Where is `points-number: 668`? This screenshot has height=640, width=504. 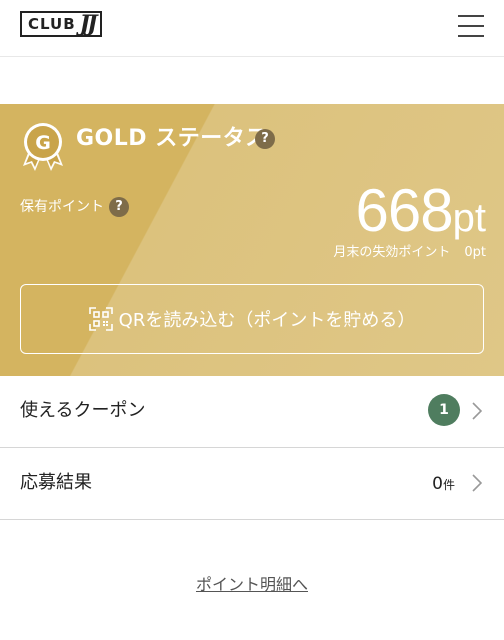 points-number: 668 is located at coordinates (404, 210).